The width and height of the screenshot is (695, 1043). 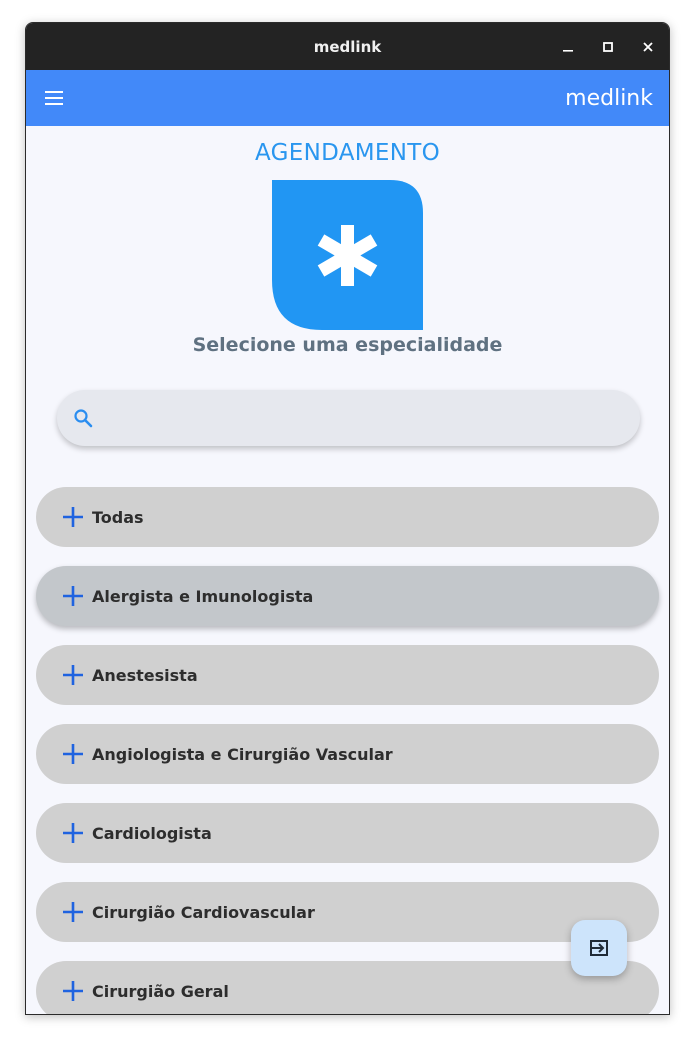 I want to click on minimize-icon, so click(x=568, y=50).